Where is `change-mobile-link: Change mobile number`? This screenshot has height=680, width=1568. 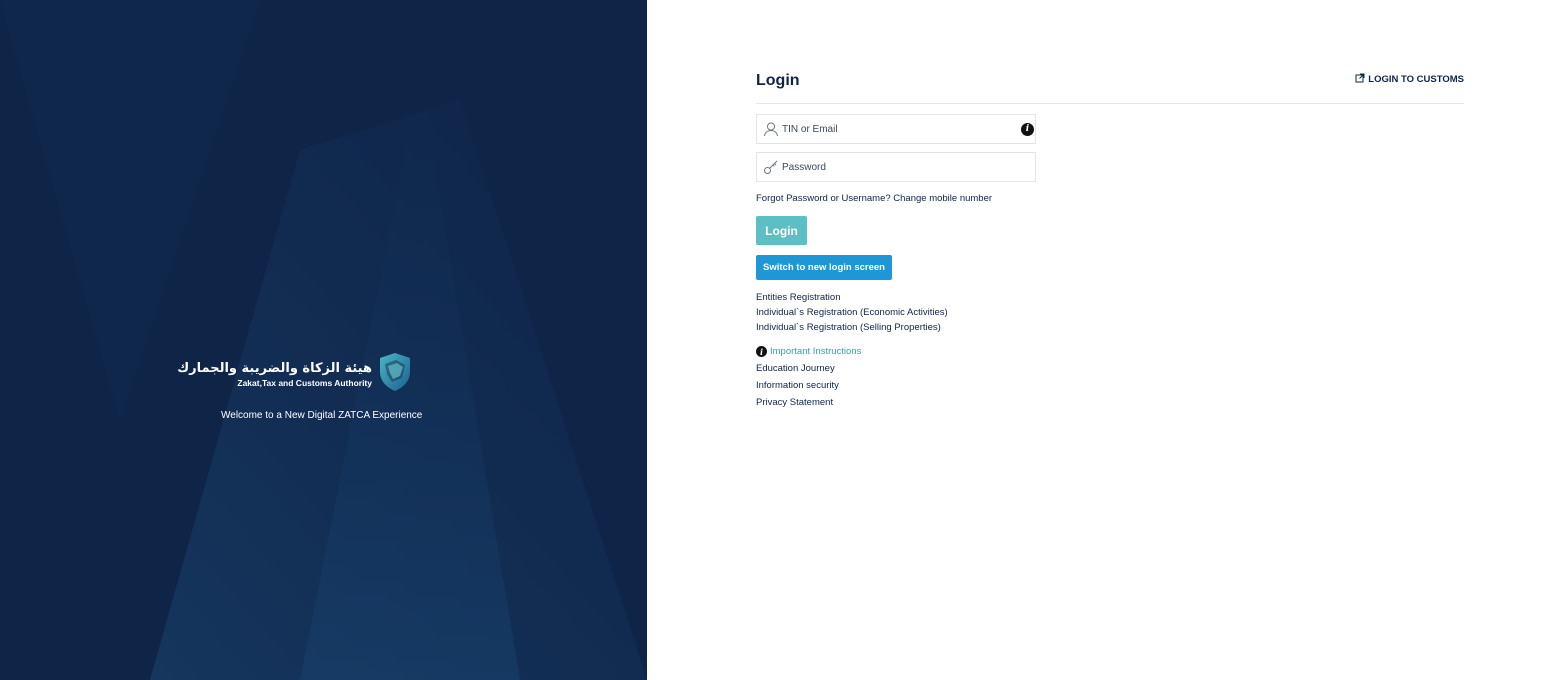 change-mobile-link: Change mobile number is located at coordinates (942, 198).